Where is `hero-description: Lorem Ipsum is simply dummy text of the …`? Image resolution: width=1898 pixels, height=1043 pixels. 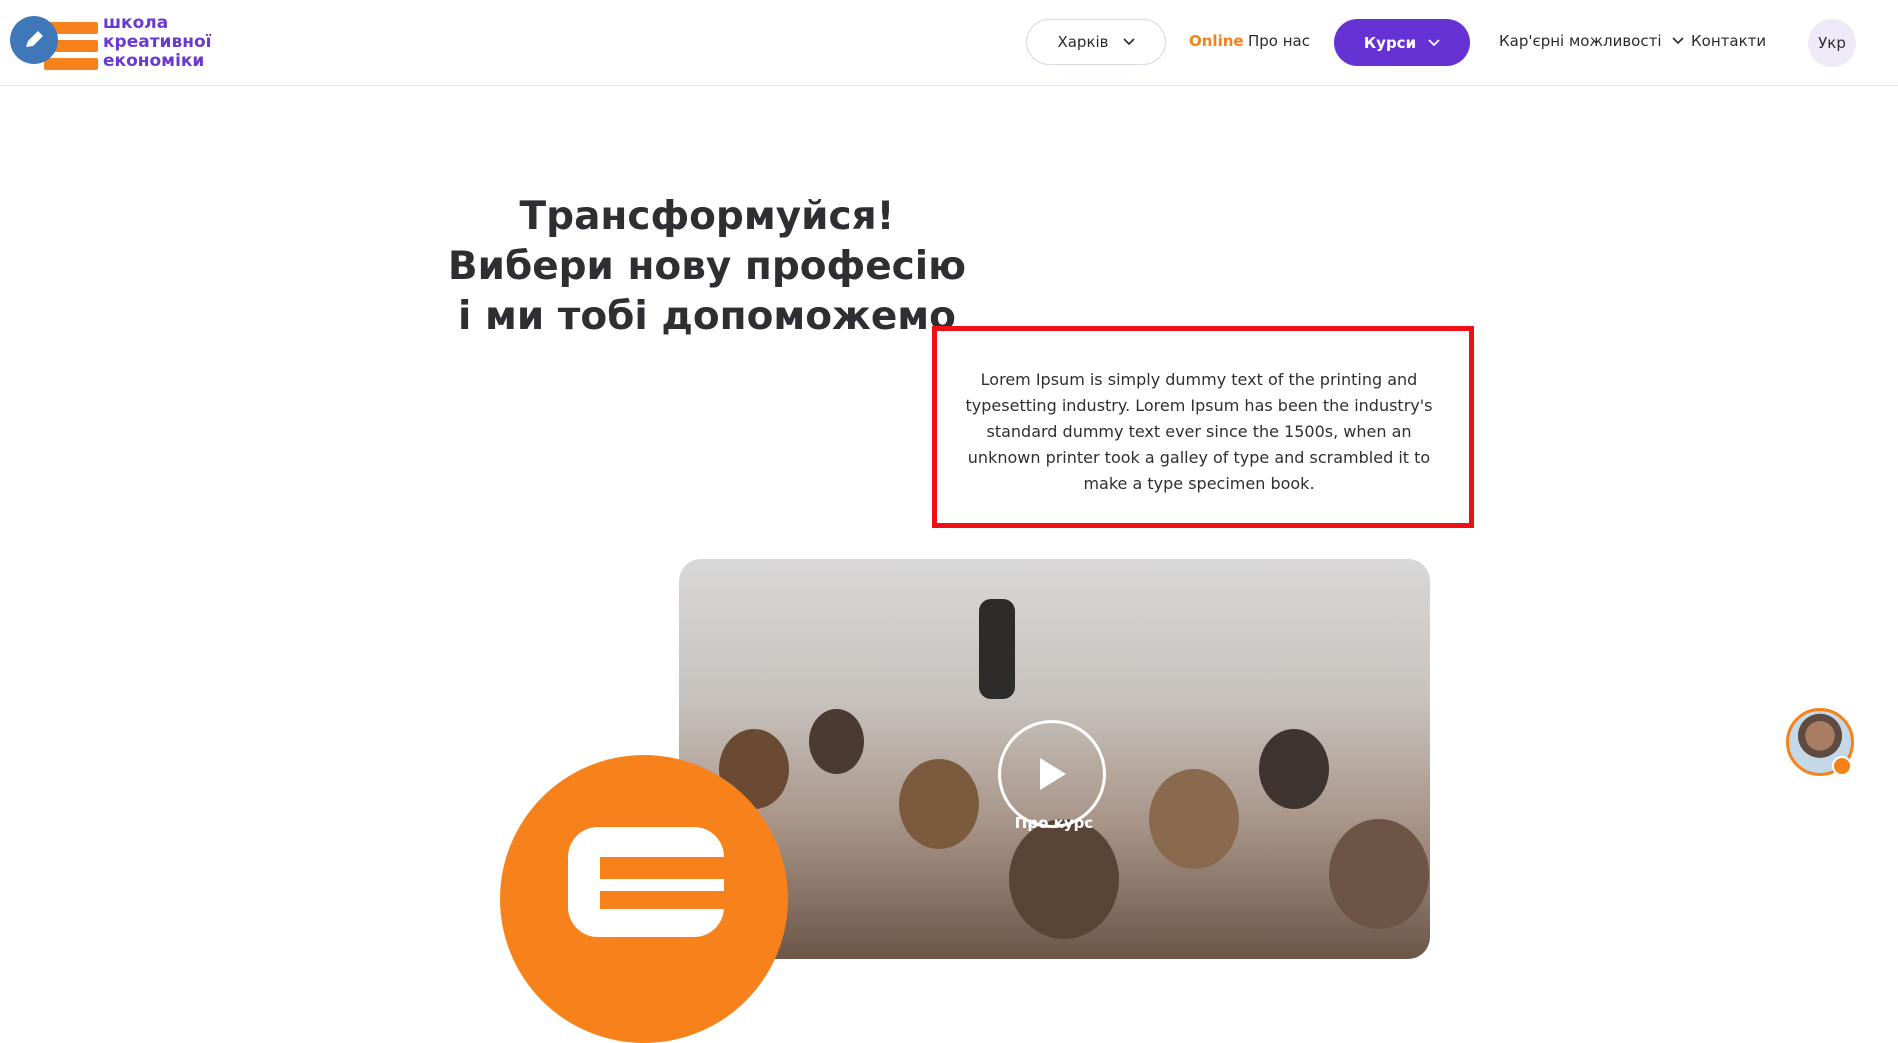 hero-description: Lorem Ipsum is simply dummy text of the … is located at coordinates (1199, 431).